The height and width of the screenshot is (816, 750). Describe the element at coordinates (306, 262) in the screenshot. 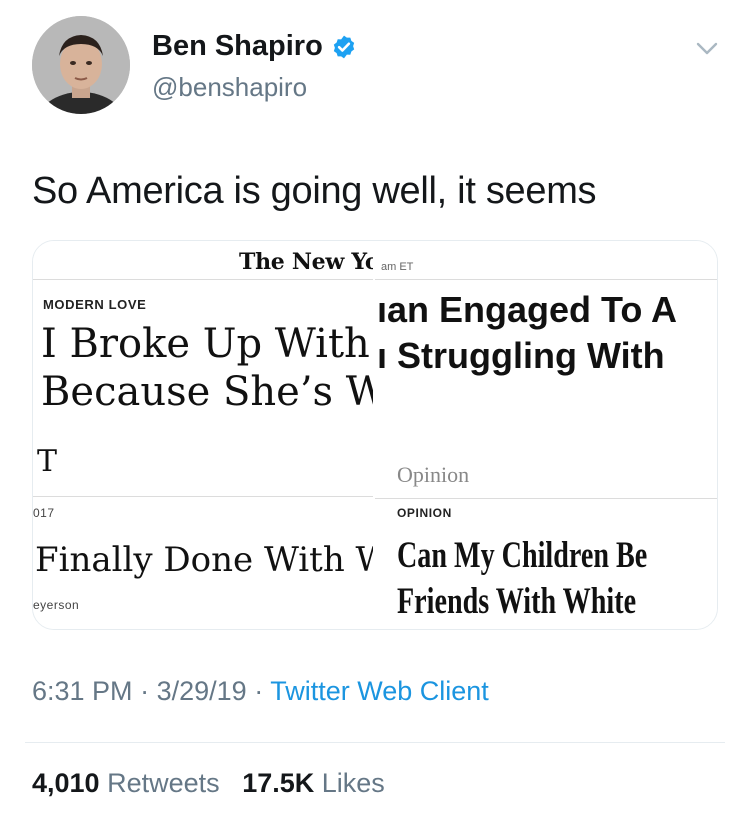

I see `nyt-masthead: The New York` at that location.